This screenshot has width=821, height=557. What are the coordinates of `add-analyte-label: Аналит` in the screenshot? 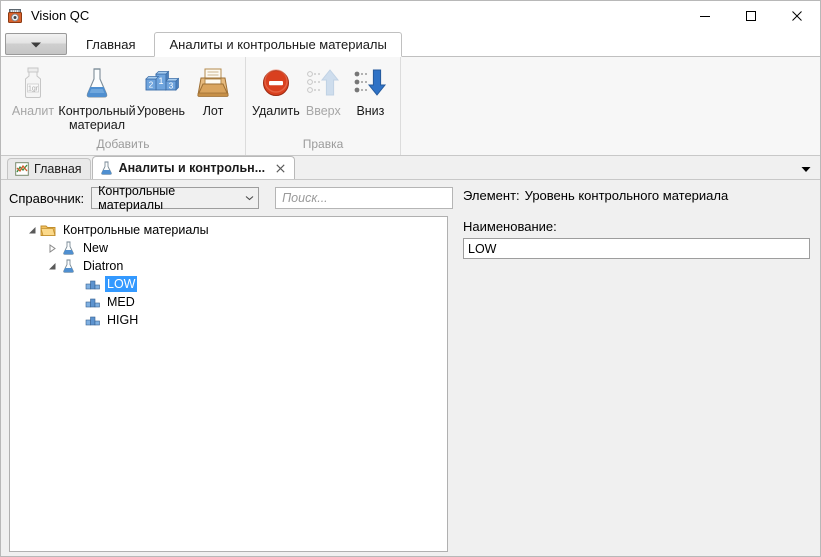 It's located at (33, 111).